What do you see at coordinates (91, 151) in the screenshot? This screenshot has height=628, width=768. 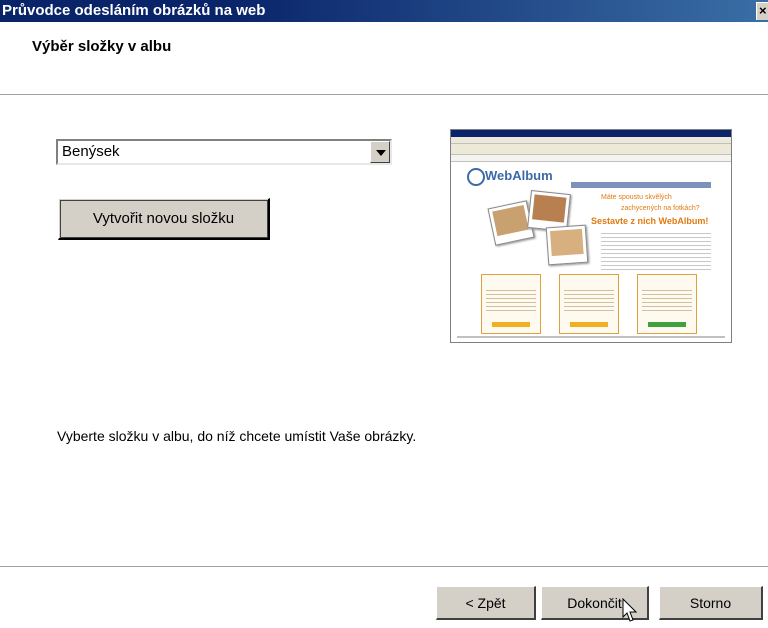 I see `folder-select-value: Benýsek` at bounding box center [91, 151].